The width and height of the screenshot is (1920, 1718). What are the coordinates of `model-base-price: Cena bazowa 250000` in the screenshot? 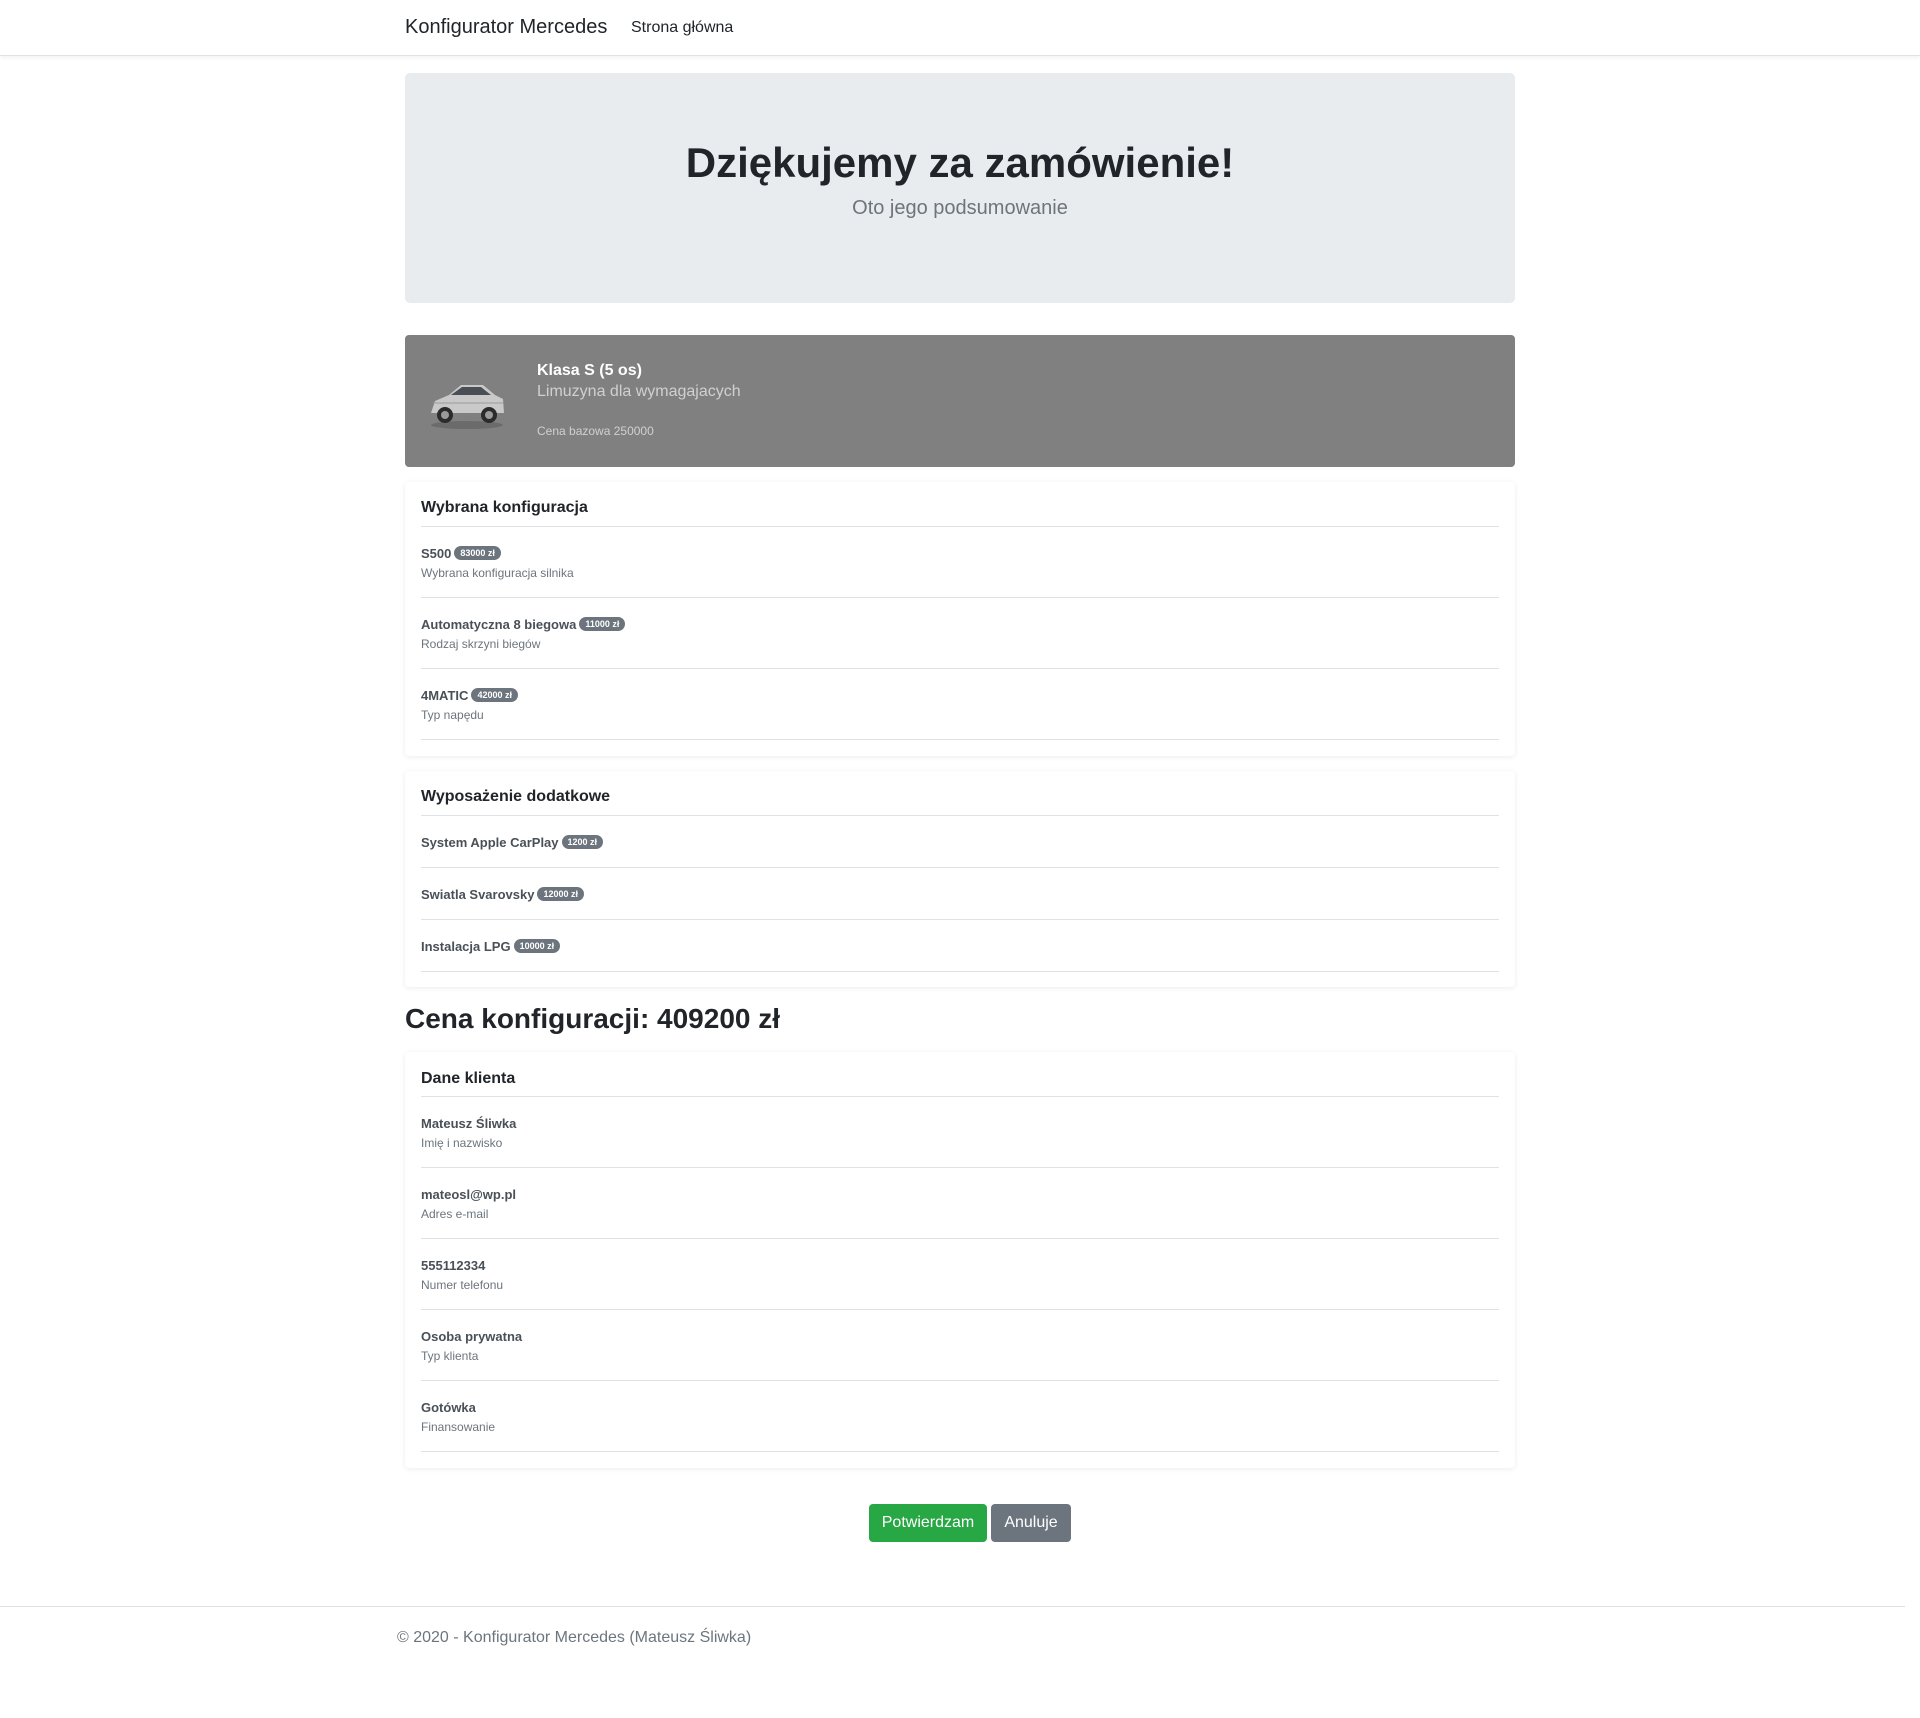 It's located at (595, 431).